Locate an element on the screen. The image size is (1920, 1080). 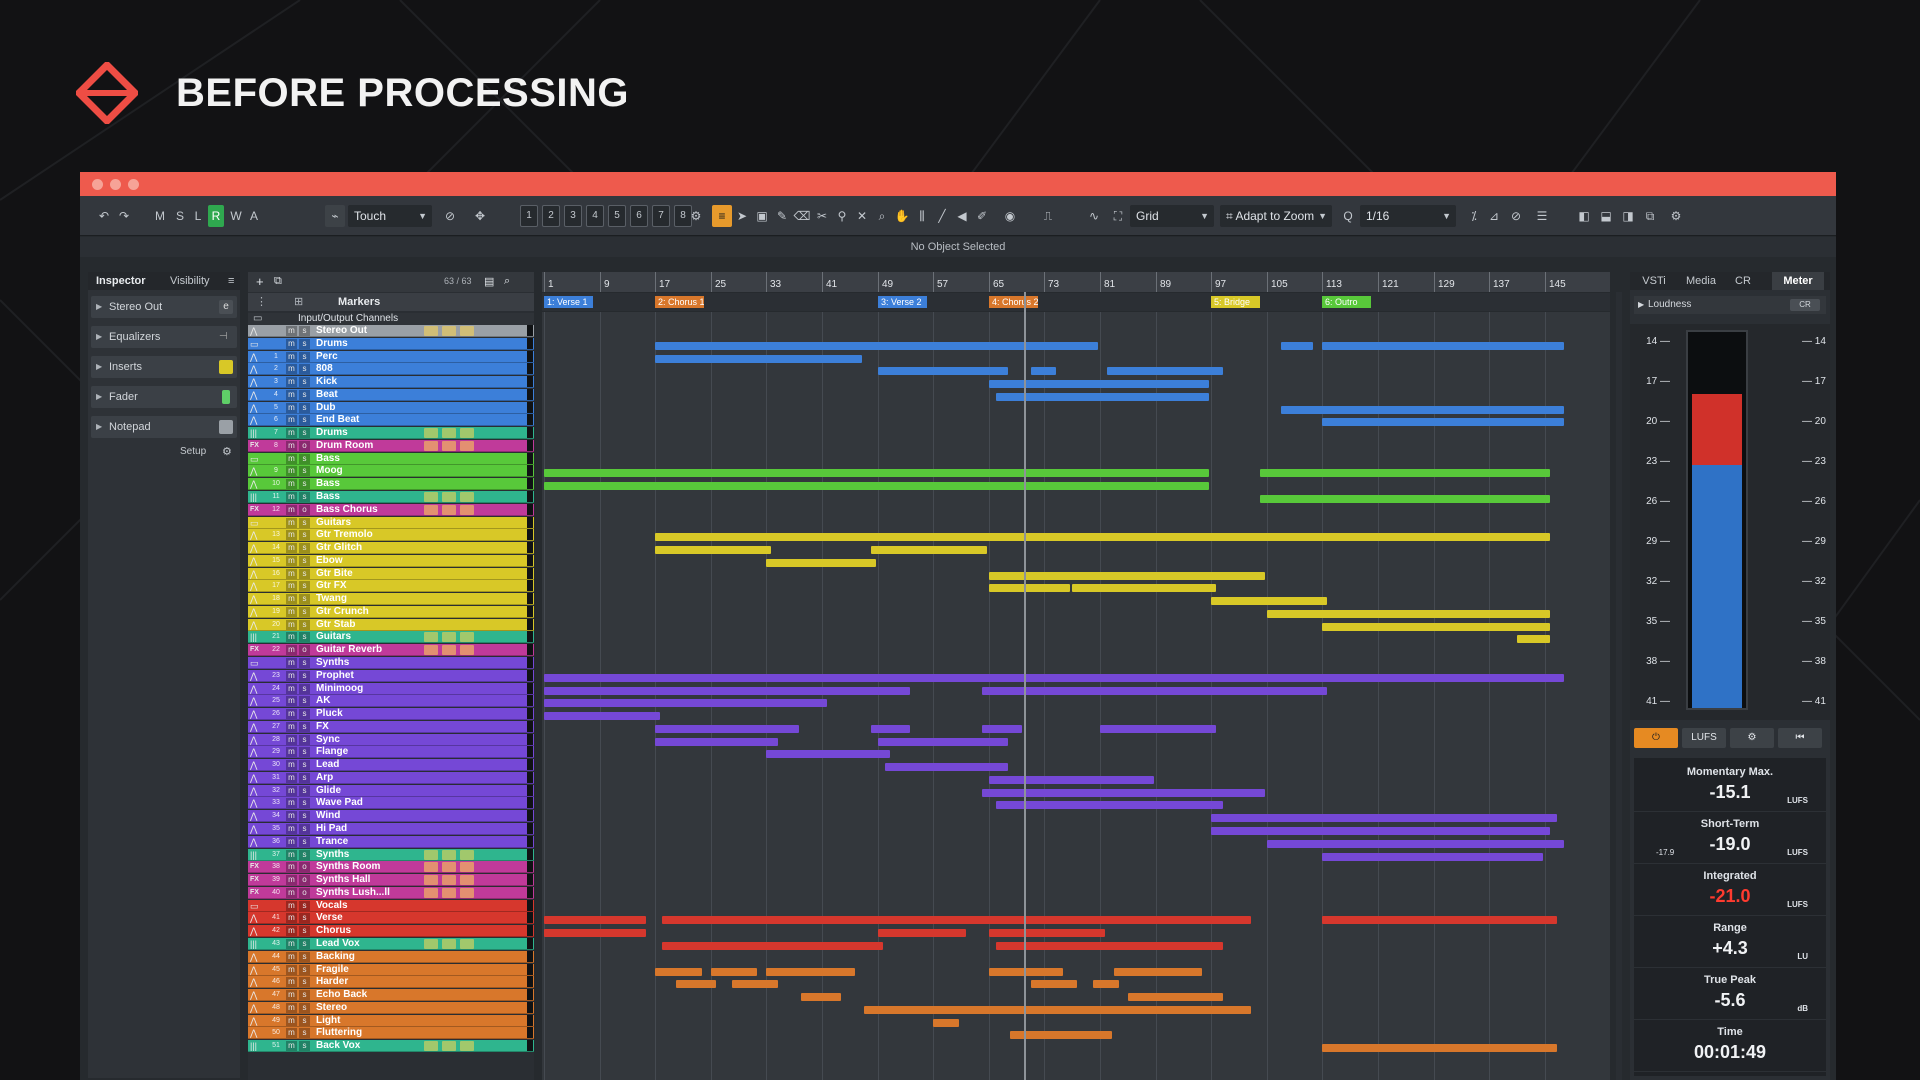
locator-5-button: 5 is located at coordinates (617, 216).